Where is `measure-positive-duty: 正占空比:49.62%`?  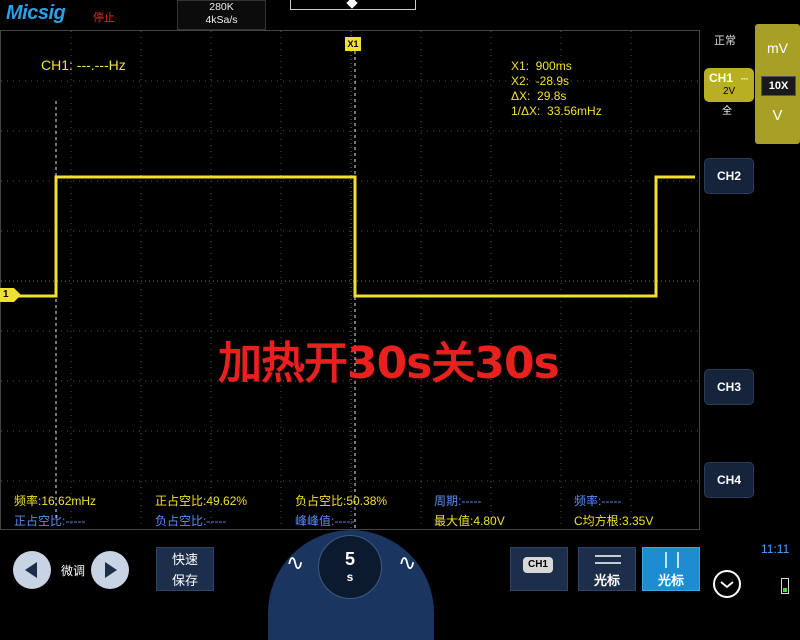
measure-positive-duty: 正占空比:49.62% is located at coordinates (201, 500).